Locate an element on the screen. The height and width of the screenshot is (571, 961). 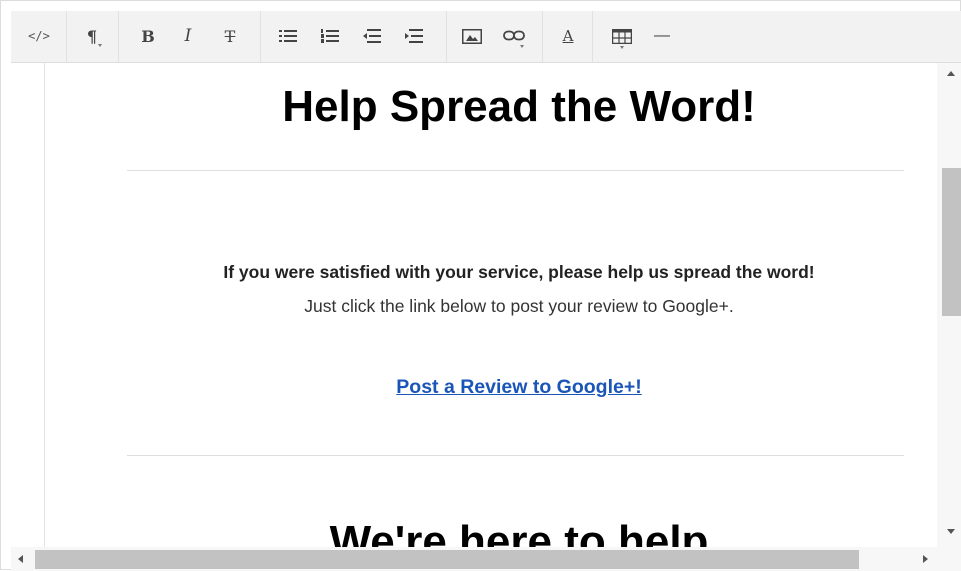
insert-link-button is located at coordinates (514, 36).